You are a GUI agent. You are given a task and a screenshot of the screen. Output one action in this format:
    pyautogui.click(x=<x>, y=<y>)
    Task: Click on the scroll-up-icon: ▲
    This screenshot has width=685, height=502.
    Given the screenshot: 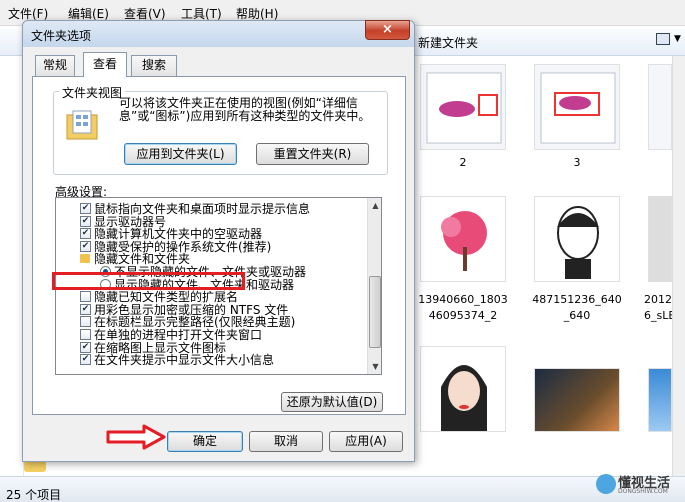 What is the action you would take?
    pyautogui.click(x=374, y=205)
    